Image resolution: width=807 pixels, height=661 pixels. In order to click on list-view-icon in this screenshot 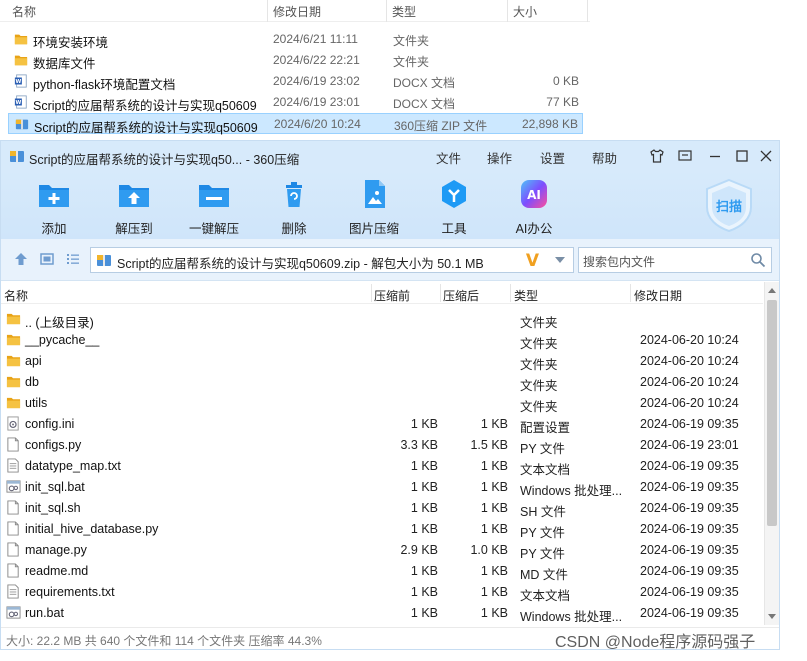, I will do `click(73, 259)`.